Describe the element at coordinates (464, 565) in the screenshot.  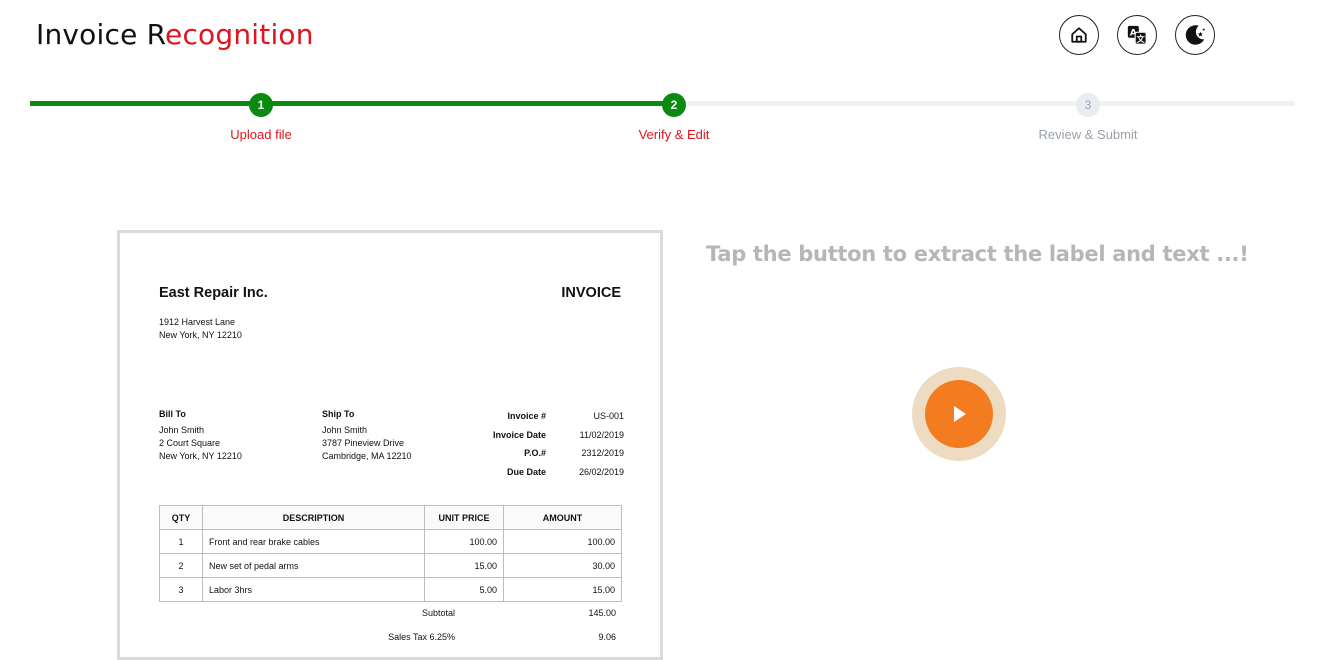
I see `unit-price-cell: 15.00` at that location.